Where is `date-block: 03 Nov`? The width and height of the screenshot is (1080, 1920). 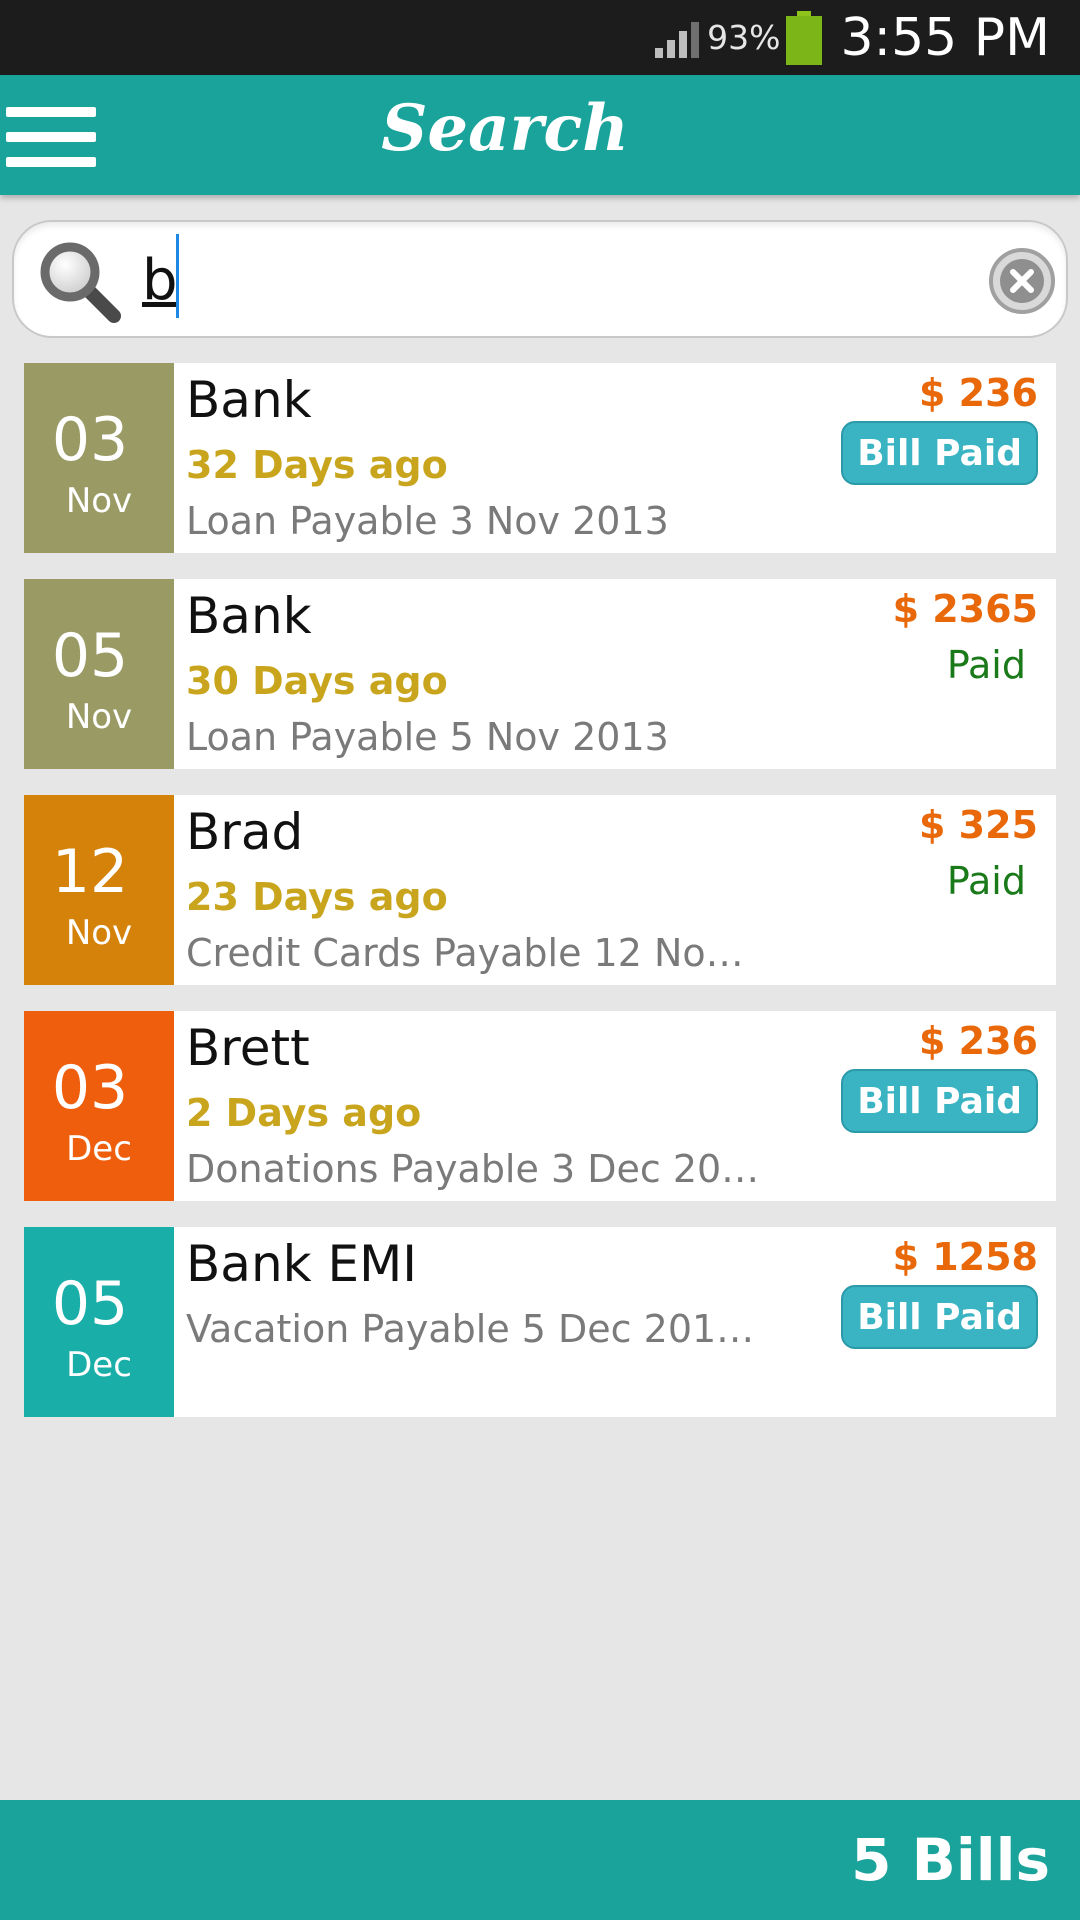
date-block: 03 Nov is located at coordinates (99, 458).